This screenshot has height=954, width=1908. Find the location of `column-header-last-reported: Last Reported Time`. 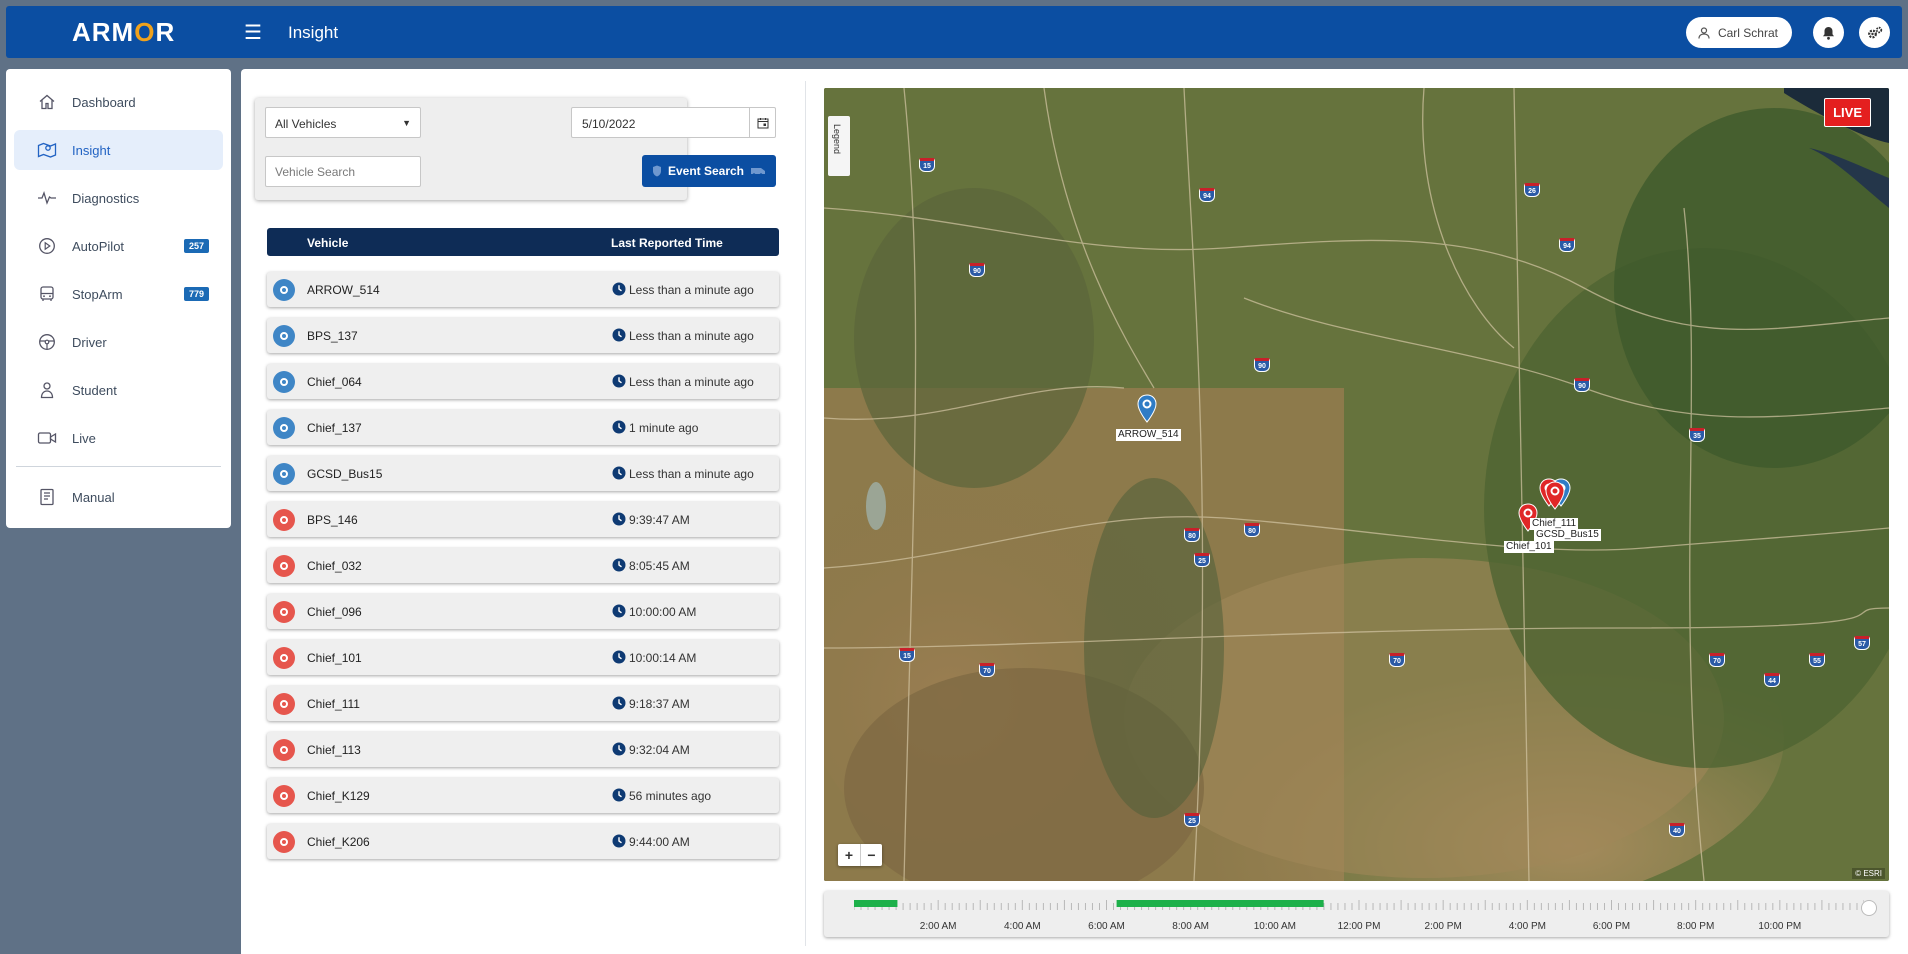

column-header-last-reported: Last Reported Time is located at coordinates (667, 243).